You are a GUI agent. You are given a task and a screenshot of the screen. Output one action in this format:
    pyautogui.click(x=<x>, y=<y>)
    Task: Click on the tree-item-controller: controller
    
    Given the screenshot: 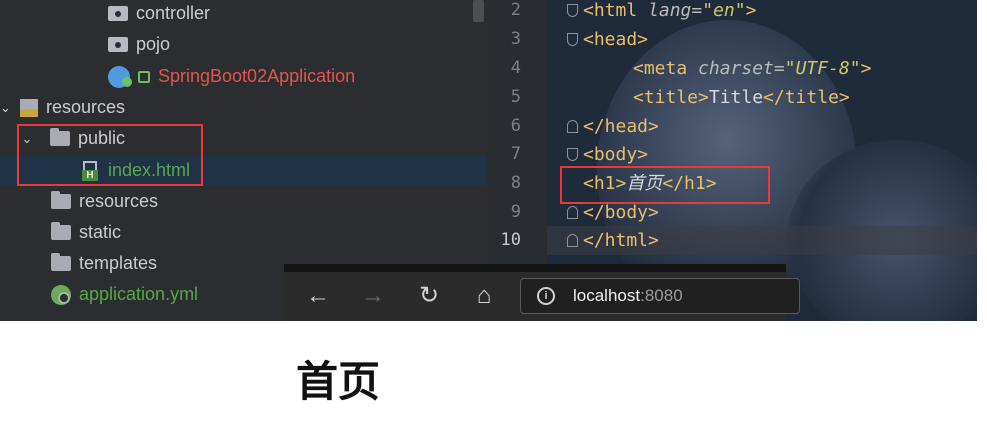 What is the action you would take?
    pyautogui.click(x=243, y=14)
    